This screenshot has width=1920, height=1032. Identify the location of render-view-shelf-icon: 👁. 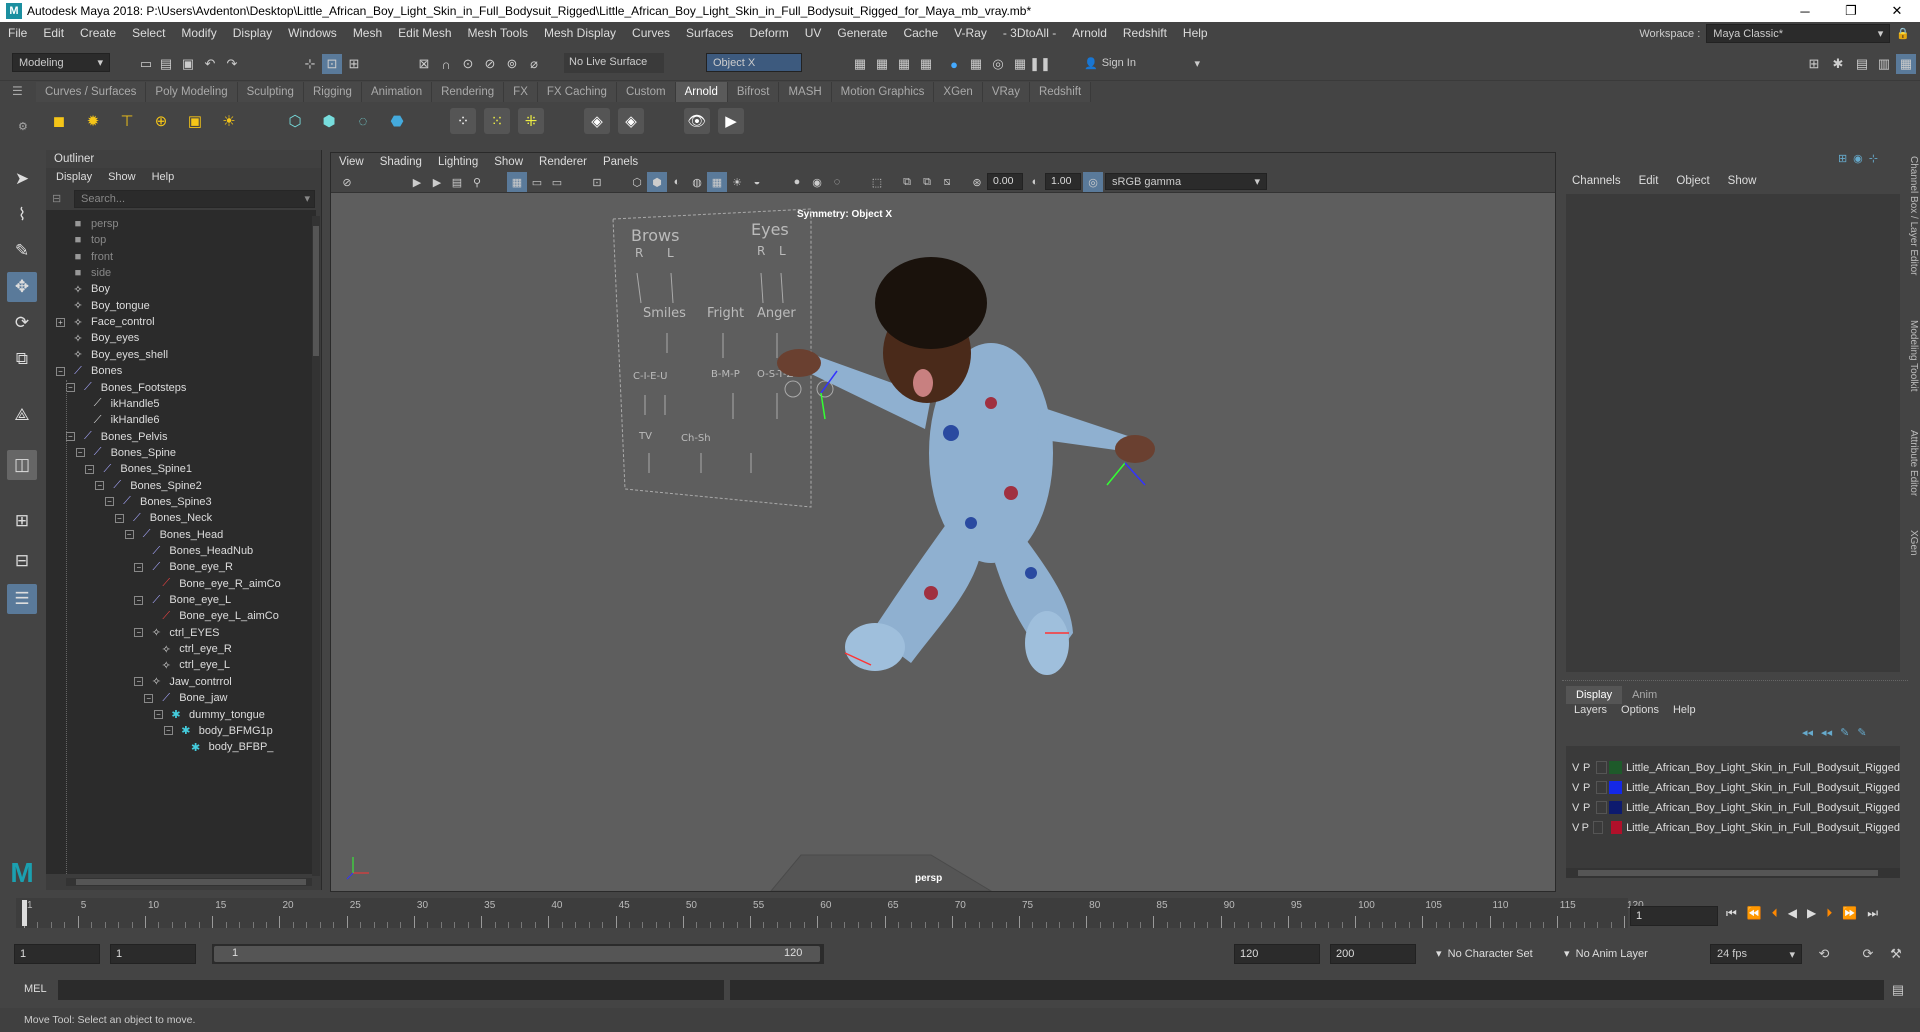
(697, 121).